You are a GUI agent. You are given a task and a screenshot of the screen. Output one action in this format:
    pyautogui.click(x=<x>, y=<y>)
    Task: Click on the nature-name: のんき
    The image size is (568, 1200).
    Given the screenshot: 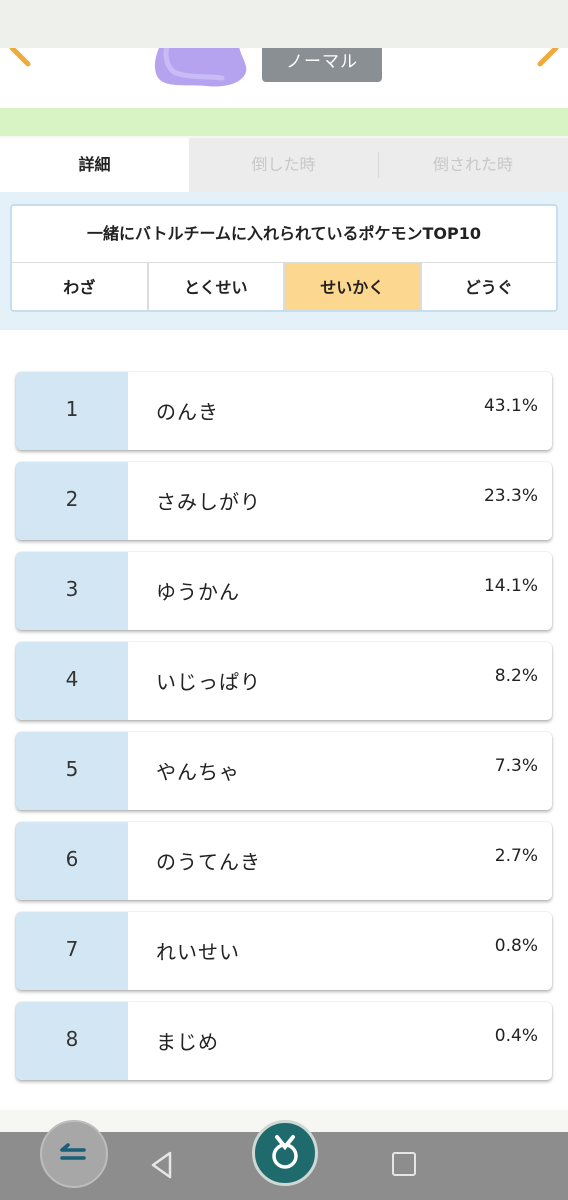 What is the action you would take?
    pyautogui.click(x=187, y=412)
    